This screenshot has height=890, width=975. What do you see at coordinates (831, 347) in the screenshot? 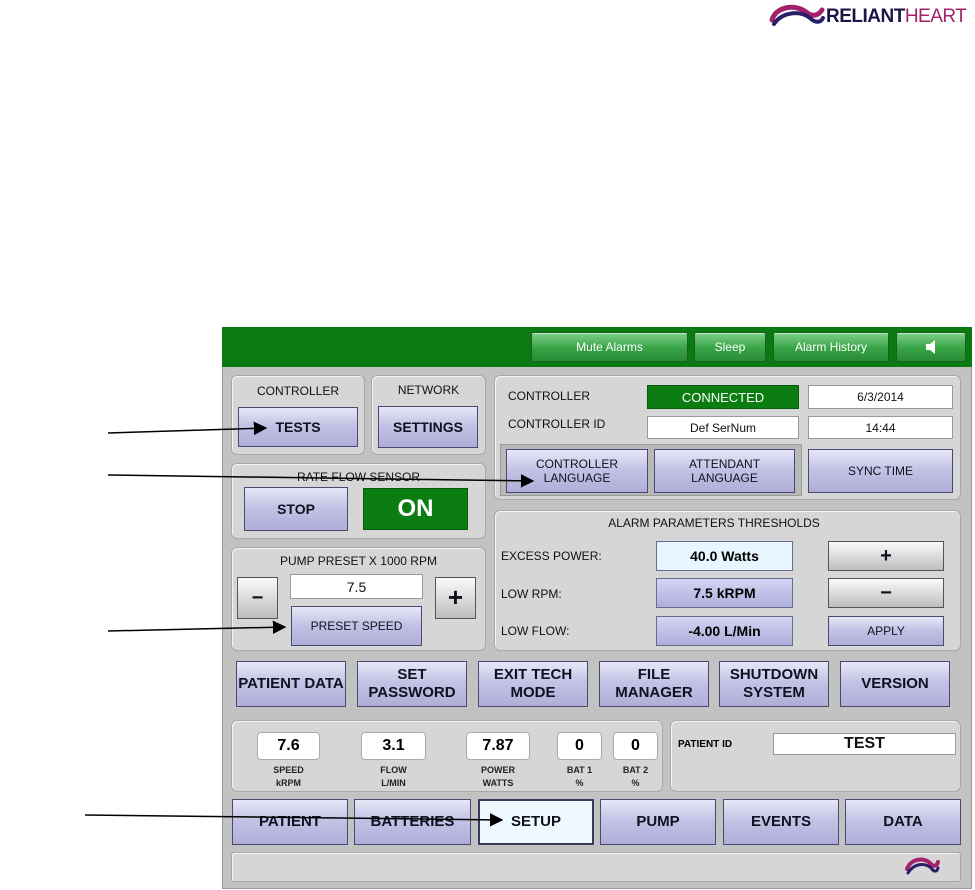
I see `alarm-history-button: Alarm History` at bounding box center [831, 347].